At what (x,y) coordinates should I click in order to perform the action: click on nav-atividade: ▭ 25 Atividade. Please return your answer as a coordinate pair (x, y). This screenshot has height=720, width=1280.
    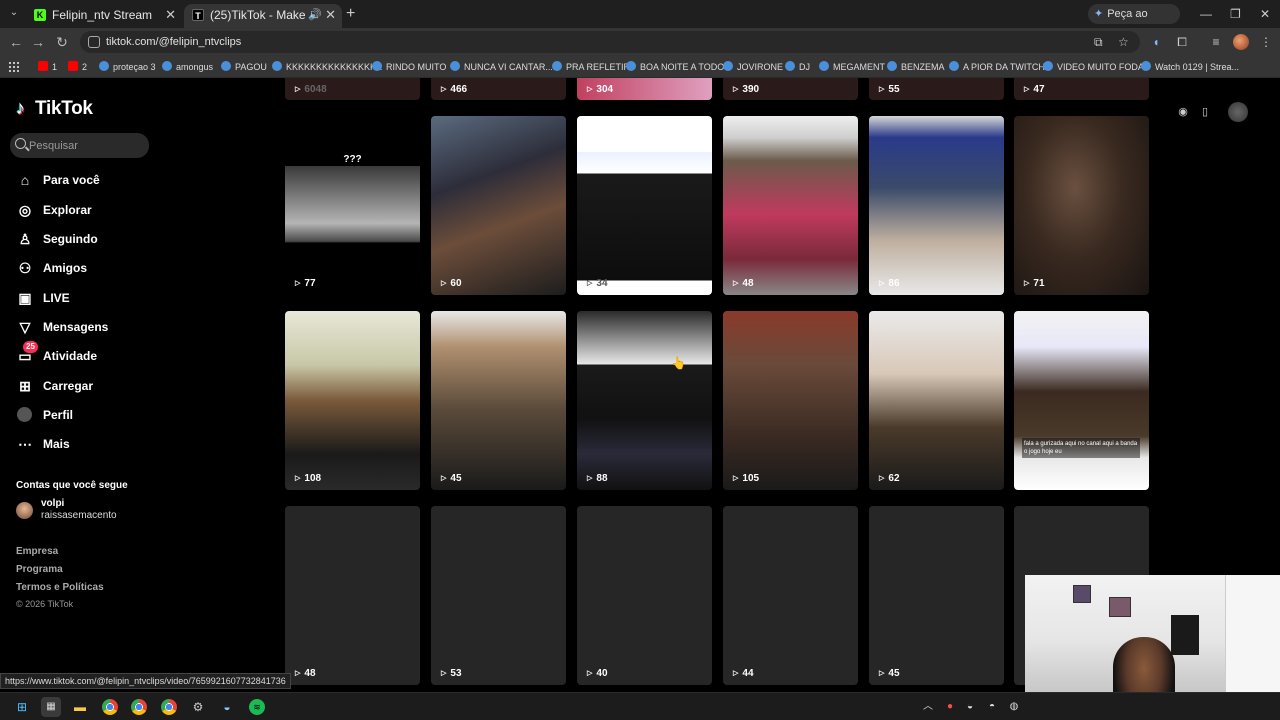
    Looking at the image, I should click on (81, 354).